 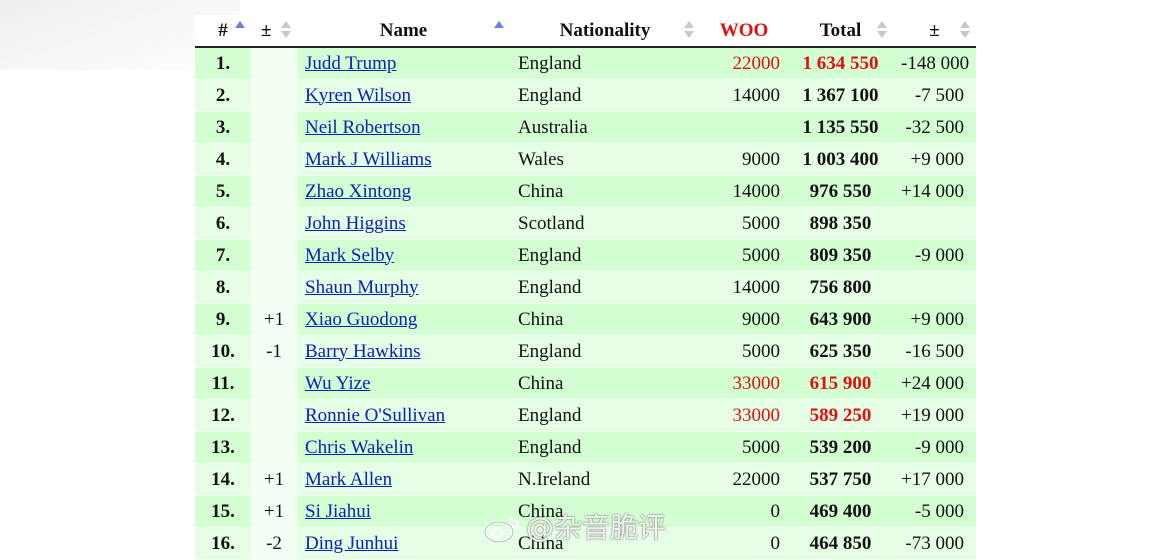 I want to click on table-row: 15. +1 Si Jiahui China 0 469 400 -5 000, so click(x=585, y=511).